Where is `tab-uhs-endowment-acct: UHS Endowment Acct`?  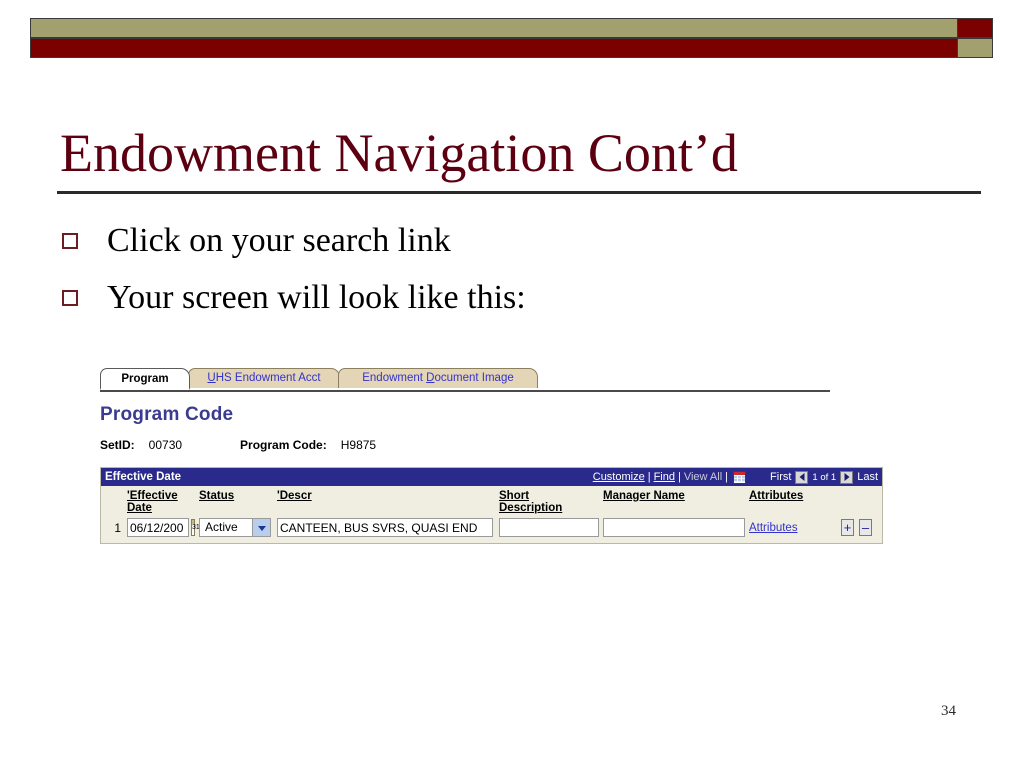 tab-uhs-endowment-acct: UHS Endowment Acct is located at coordinates (264, 378).